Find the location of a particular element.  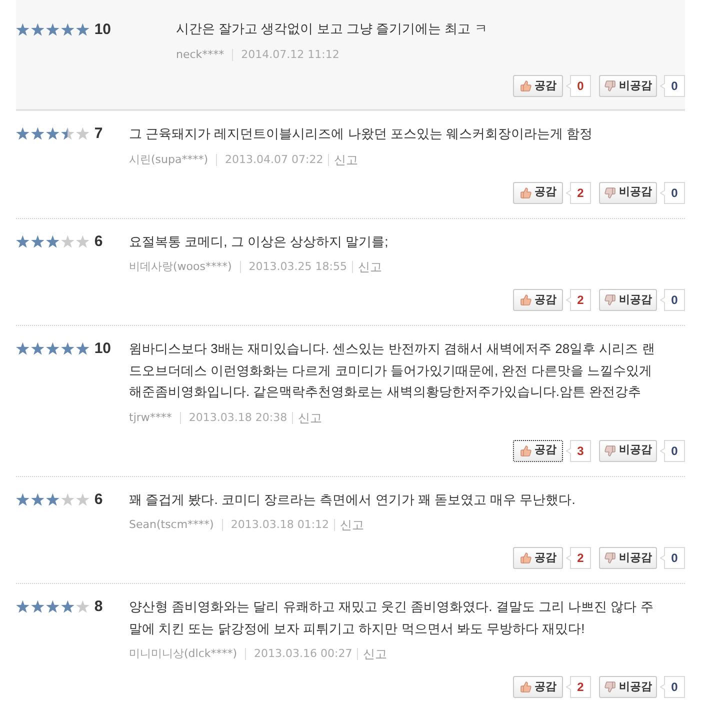

author-name: Sean(tscm****) is located at coordinates (171, 525).